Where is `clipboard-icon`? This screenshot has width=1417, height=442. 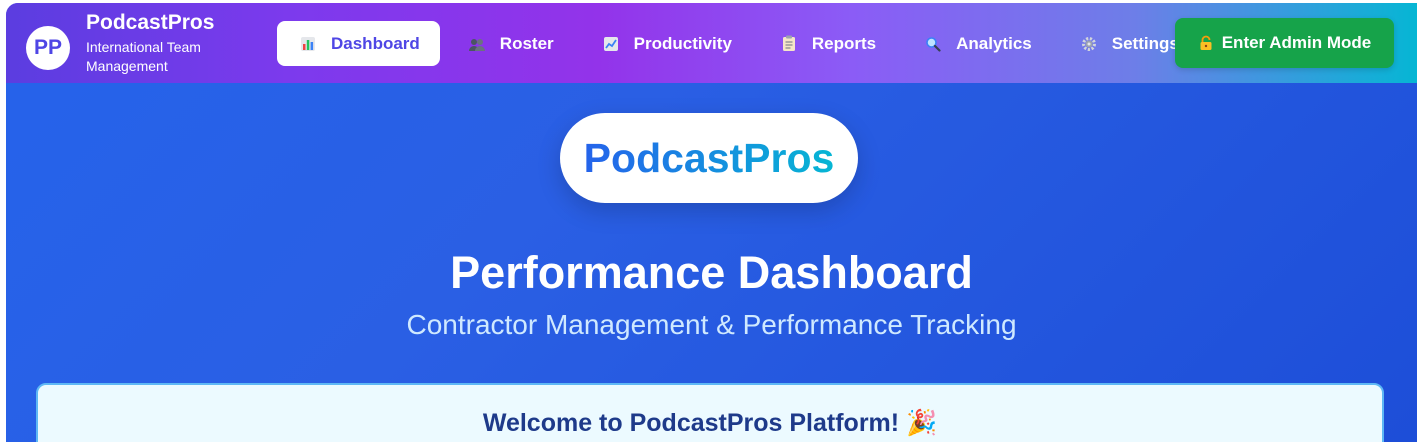 clipboard-icon is located at coordinates (789, 44).